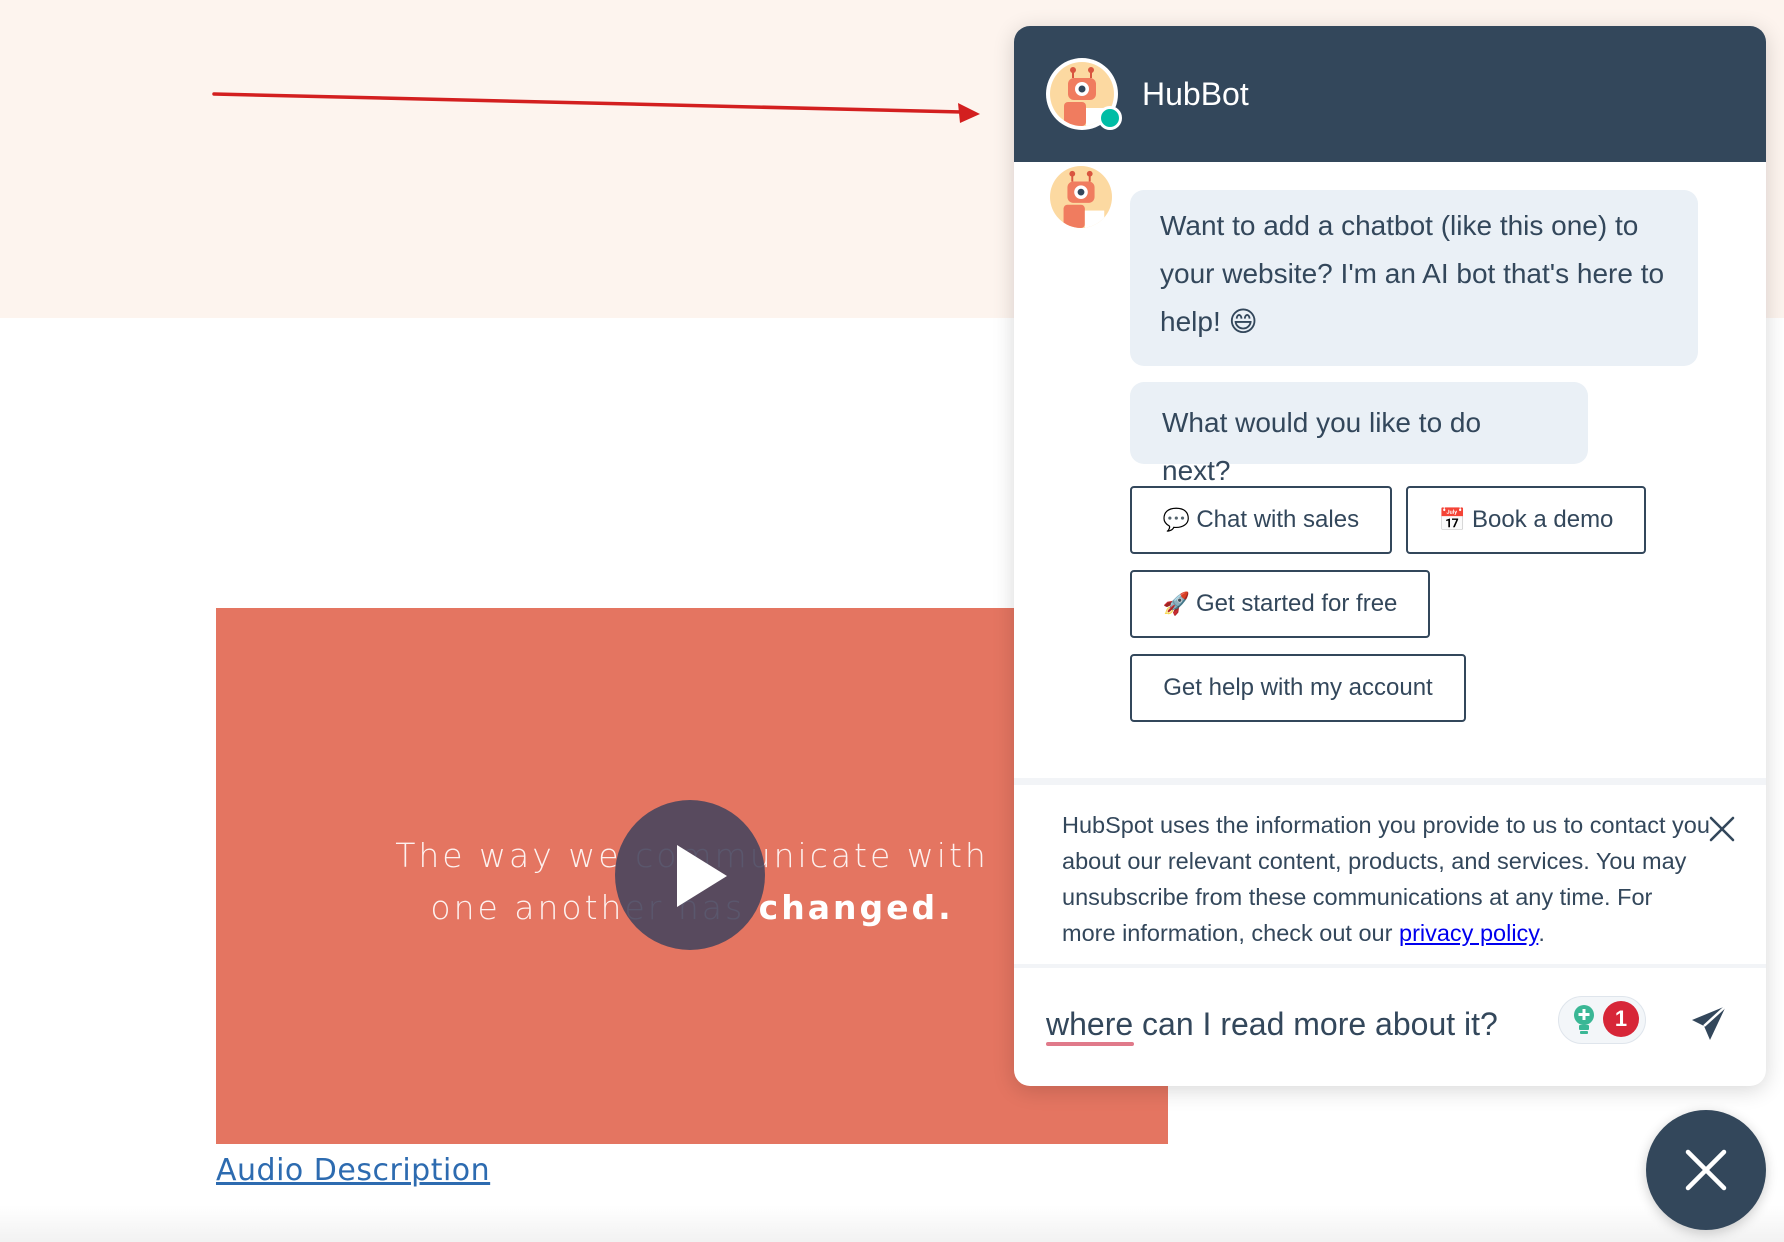 The width and height of the screenshot is (1784, 1242). What do you see at coordinates (1709, 1023) in the screenshot?
I see `send-icon` at bounding box center [1709, 1023].